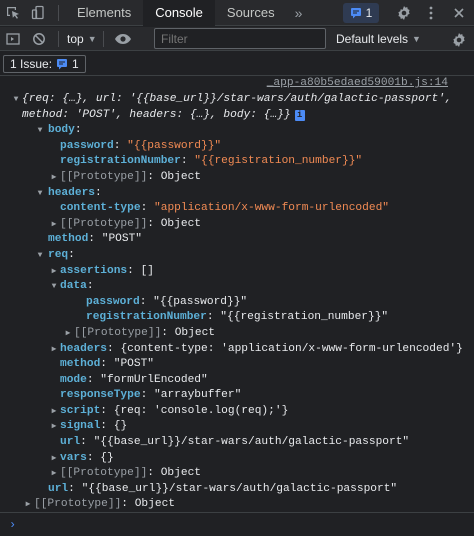 This screenshot has width=474, height=536. What do you see at coordinates (104, 13) in the screenshot?
I see `tab-elements: Elements` at bounding box center [104, 13].